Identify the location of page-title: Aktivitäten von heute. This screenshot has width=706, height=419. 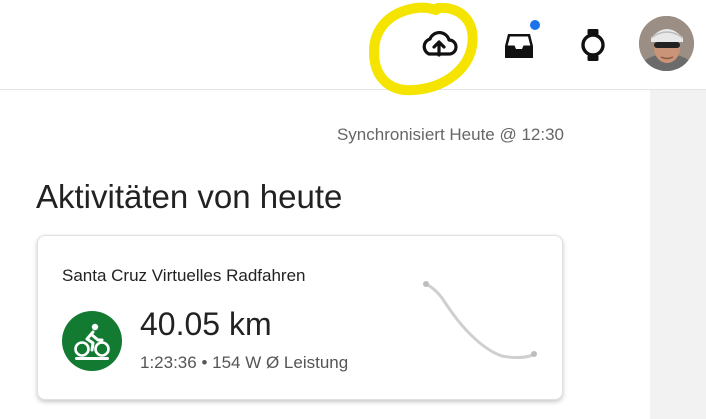
(189, 196).